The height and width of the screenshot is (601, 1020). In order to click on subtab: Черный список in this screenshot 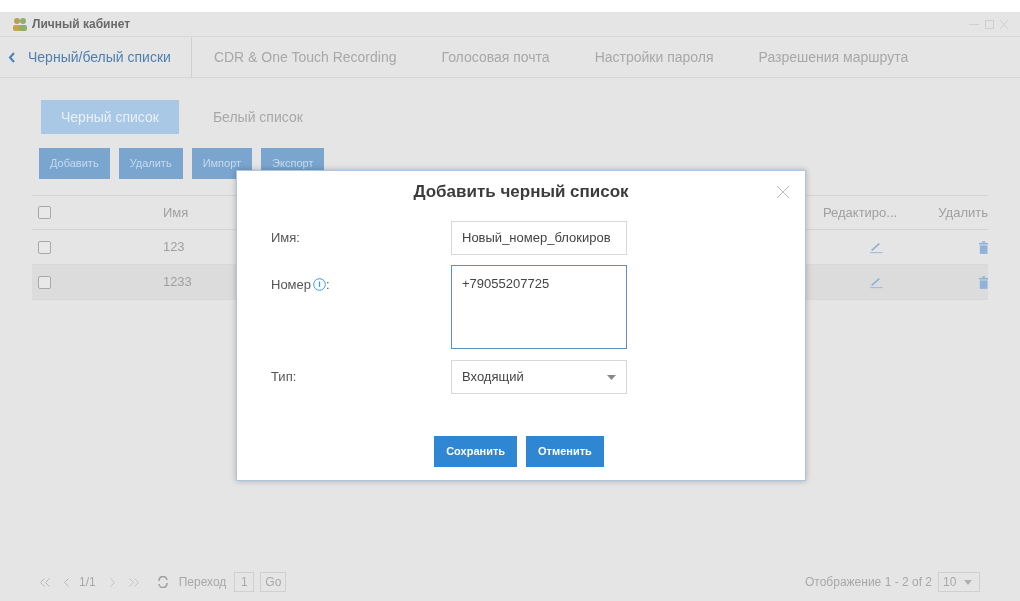, I will do `click(110, 117)`.